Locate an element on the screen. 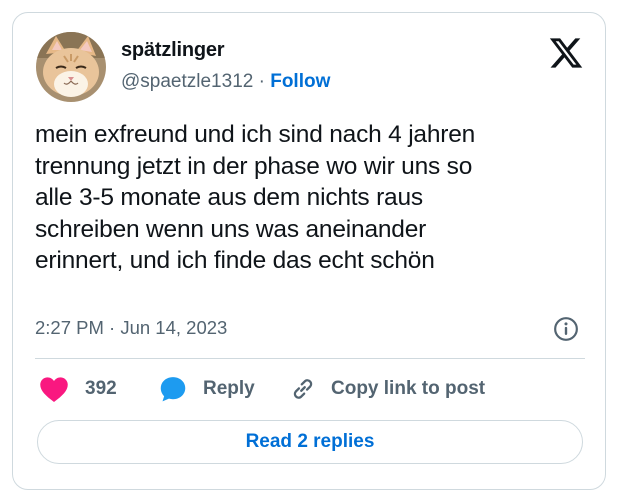 The width and height of the screenshot is (620, 502). cat-avatar-icon is located at coordinates (71, 67).